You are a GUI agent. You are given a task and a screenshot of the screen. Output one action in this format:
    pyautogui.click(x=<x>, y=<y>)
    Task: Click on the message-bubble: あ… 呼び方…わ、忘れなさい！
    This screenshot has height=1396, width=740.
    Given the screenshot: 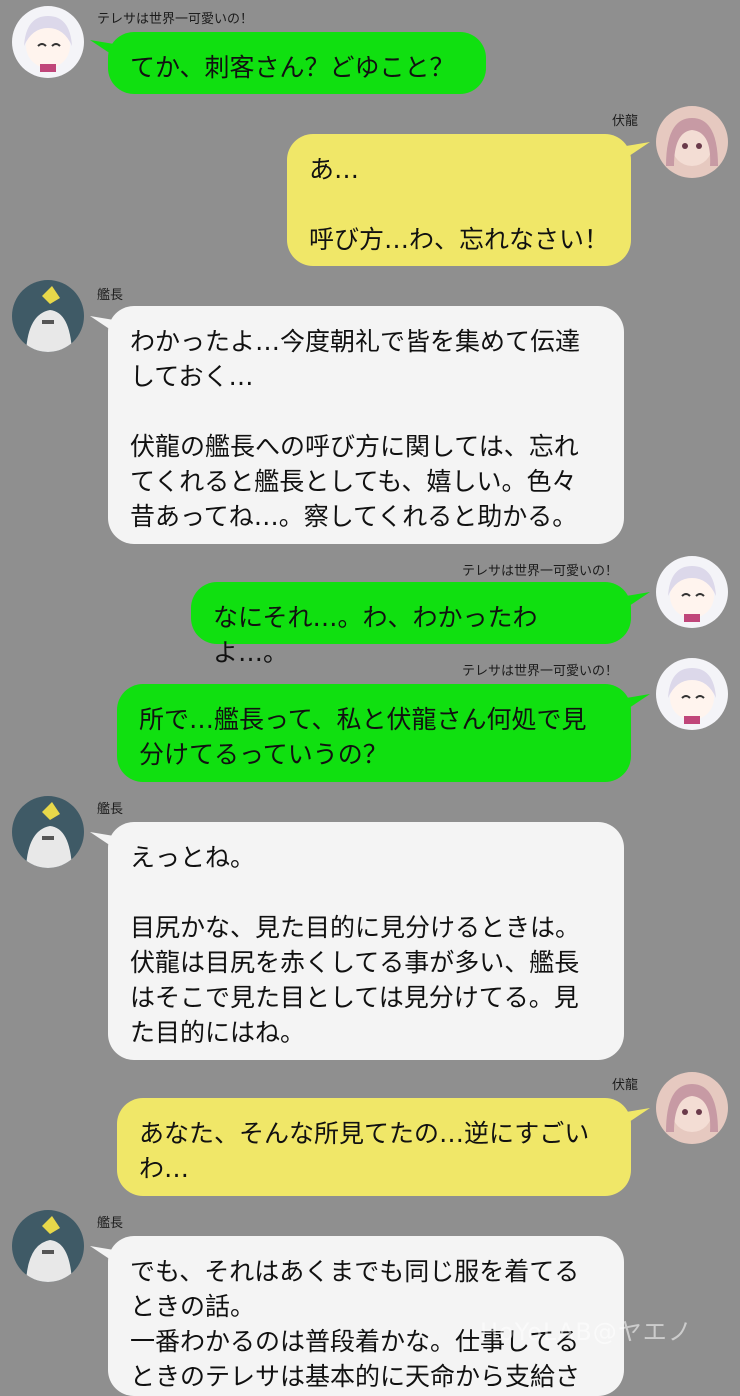 What is the action you would take?
    pyautogui.click(x=459, y=200)
    